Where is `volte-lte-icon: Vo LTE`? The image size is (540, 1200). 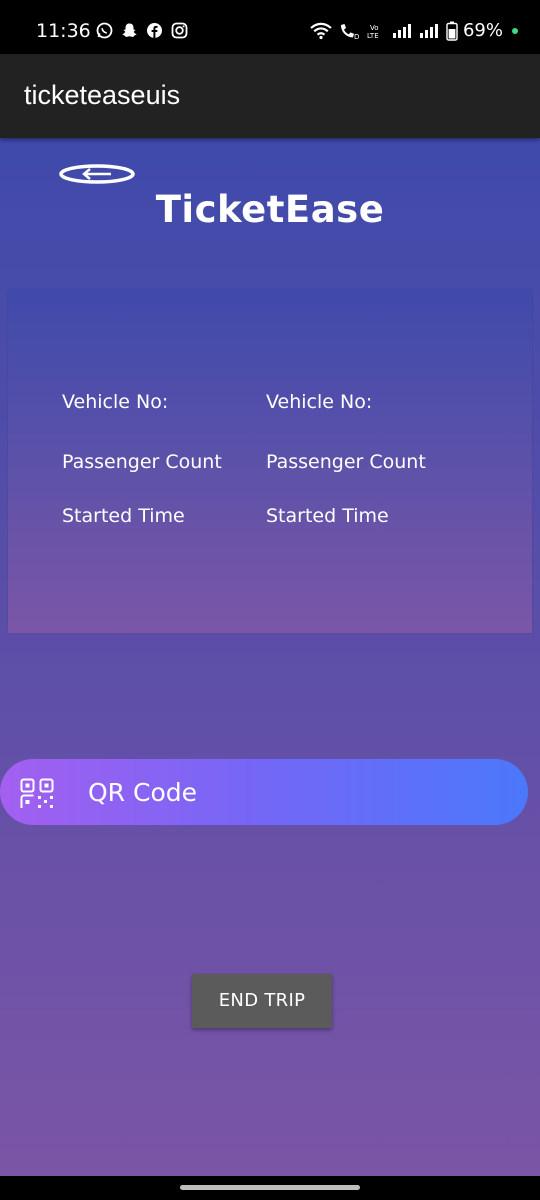 volte-lte-icon: Vo LTE is located at coordinates (377, 31).